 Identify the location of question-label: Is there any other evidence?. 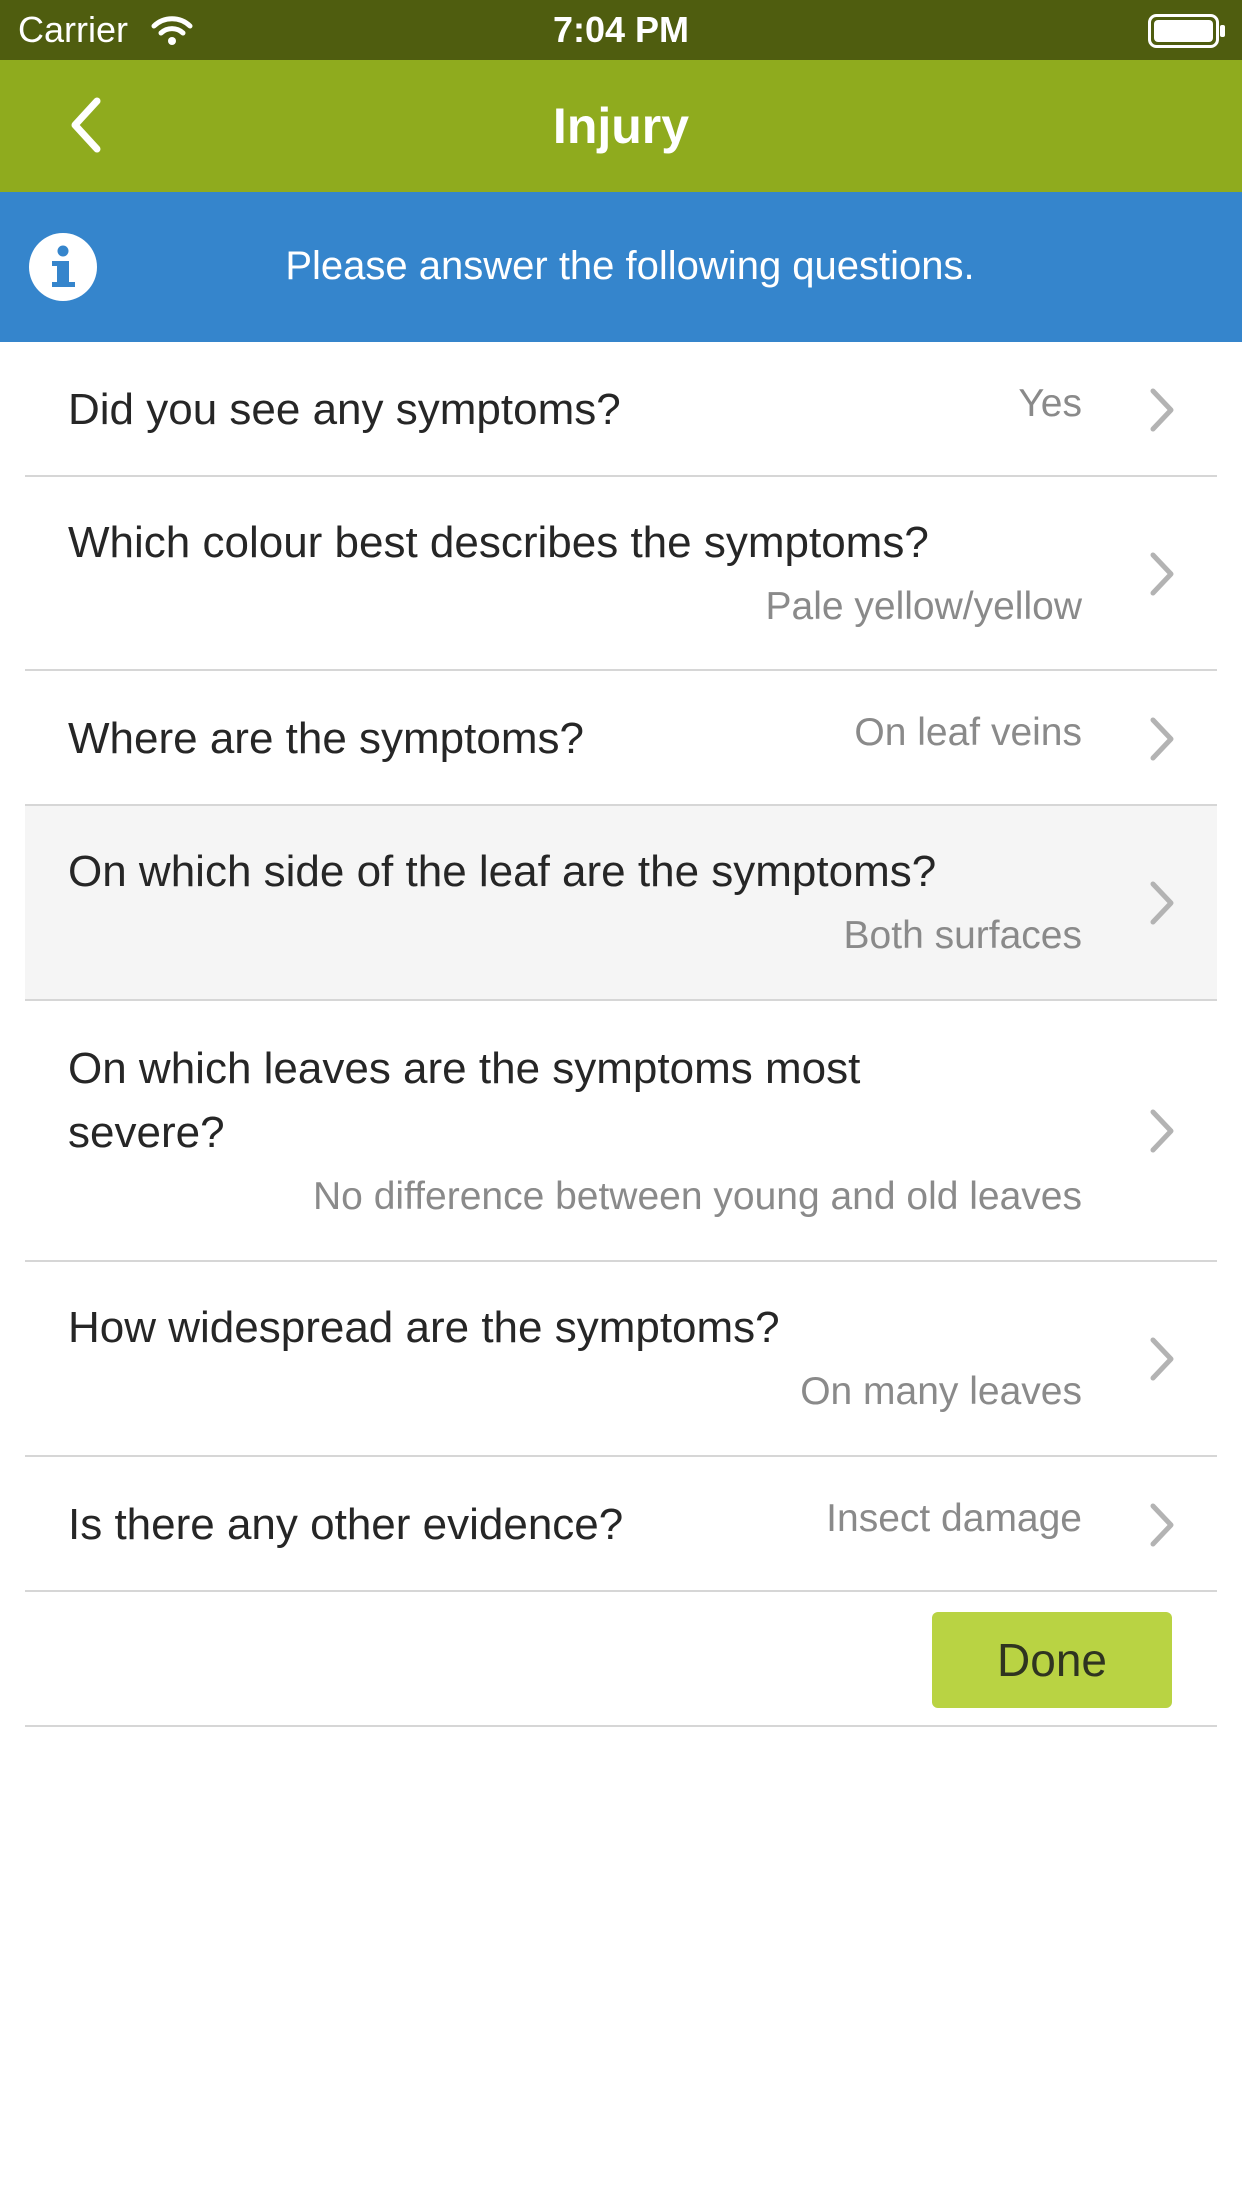
(346, 1524).